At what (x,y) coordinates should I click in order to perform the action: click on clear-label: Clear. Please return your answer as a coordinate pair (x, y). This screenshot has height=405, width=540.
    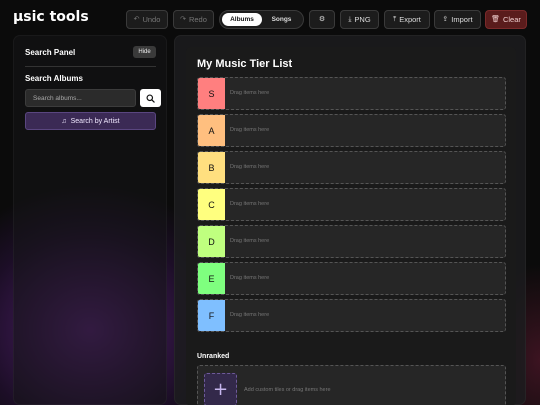
    Looking at the image, I should click on (511, 19).